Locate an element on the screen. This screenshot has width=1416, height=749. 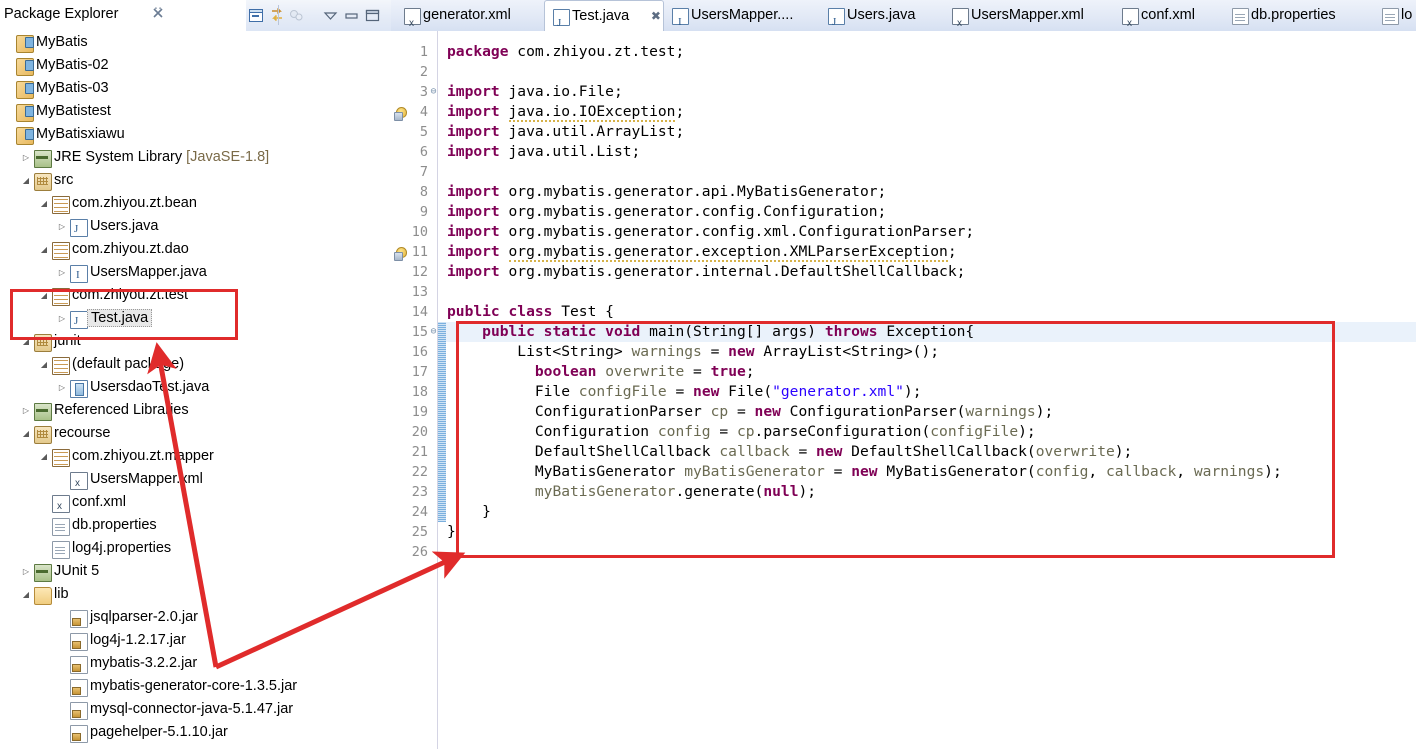
tree-item: ◢ recourse is located at coordinates (195, 433).